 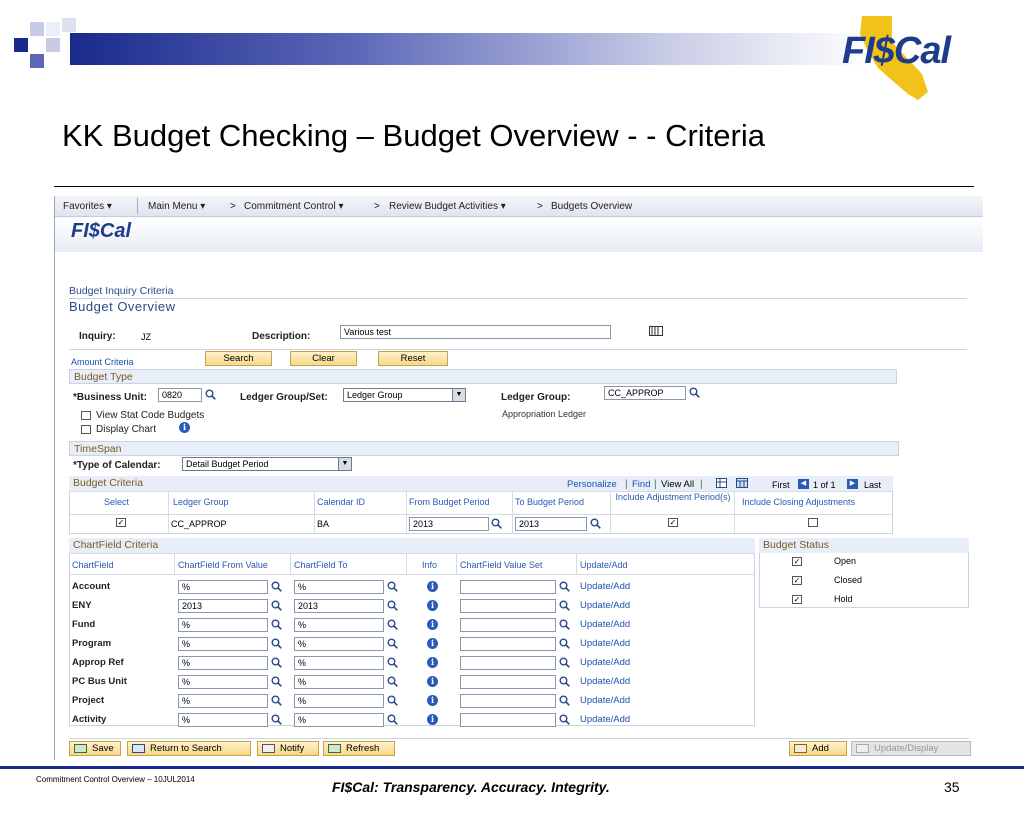 What do you see at coordinates (911, 748) in the screenshot?
I see `update-display-button: Update/Display` at bounding box center [911, 748].